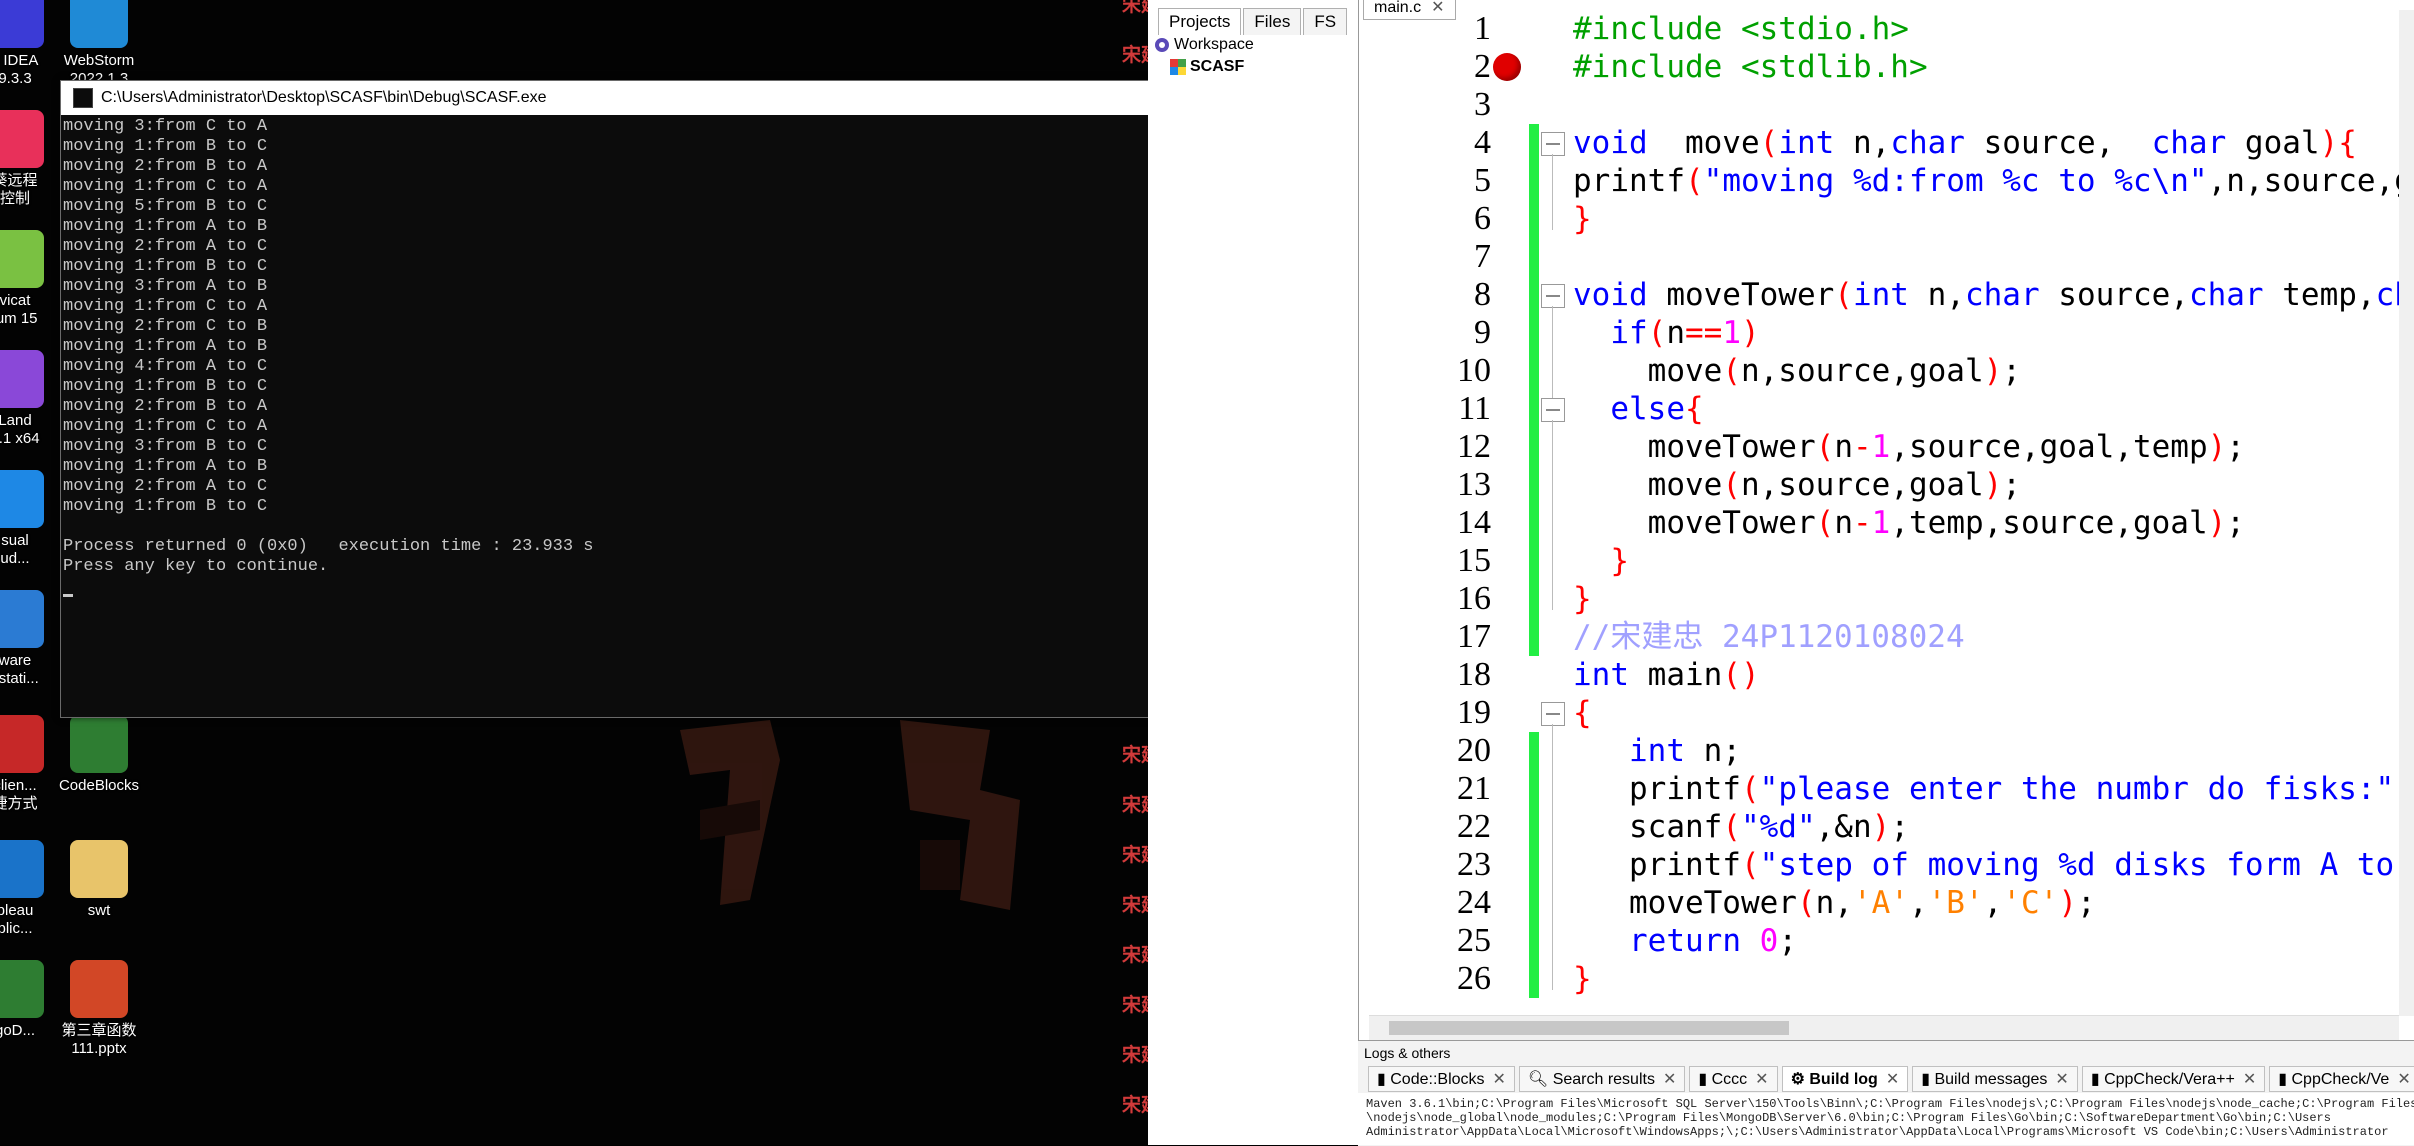 The height and width of the screenshot is (1146, 2414). I want to click on logs-tab: ⚙ Build log ✕, so click(1845, 1079).